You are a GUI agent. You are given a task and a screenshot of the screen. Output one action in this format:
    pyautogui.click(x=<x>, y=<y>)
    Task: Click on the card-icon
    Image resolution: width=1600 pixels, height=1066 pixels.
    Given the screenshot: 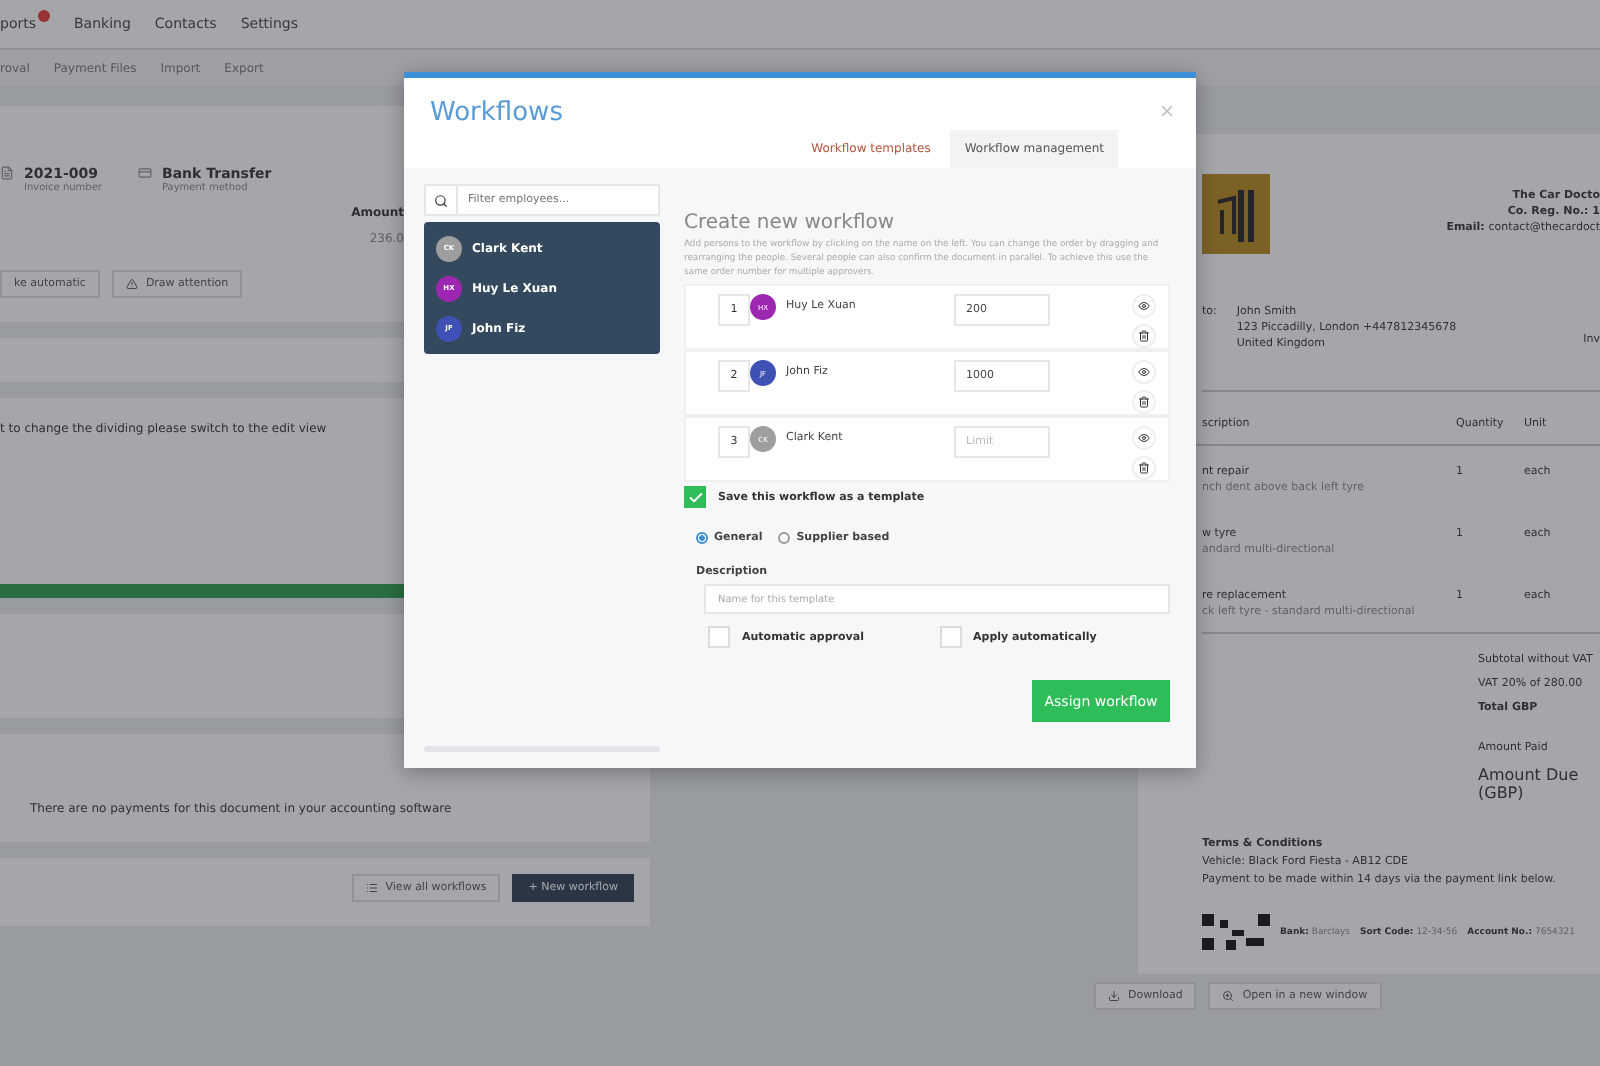 What is the action you would take?
    pyautogui.click(x=144, y=173)
    